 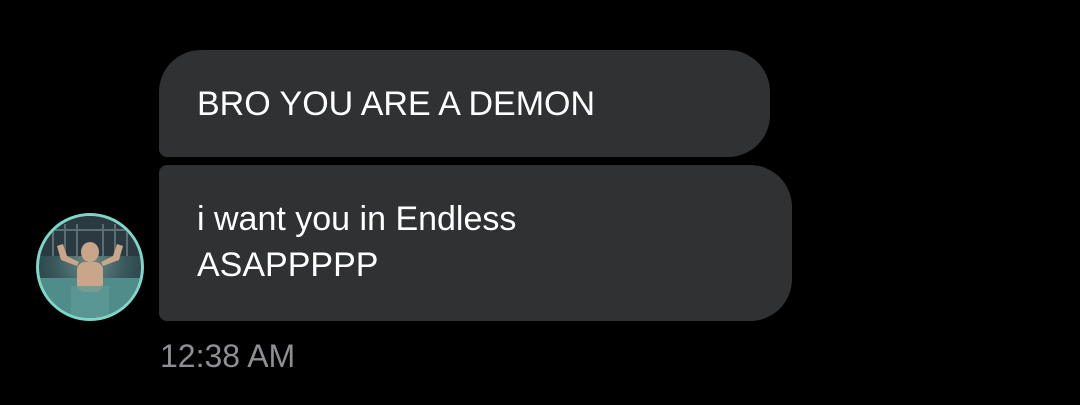 I want to click on message-bubble: BRO YOU ARE A DEMON, so click(x=464, y=103).